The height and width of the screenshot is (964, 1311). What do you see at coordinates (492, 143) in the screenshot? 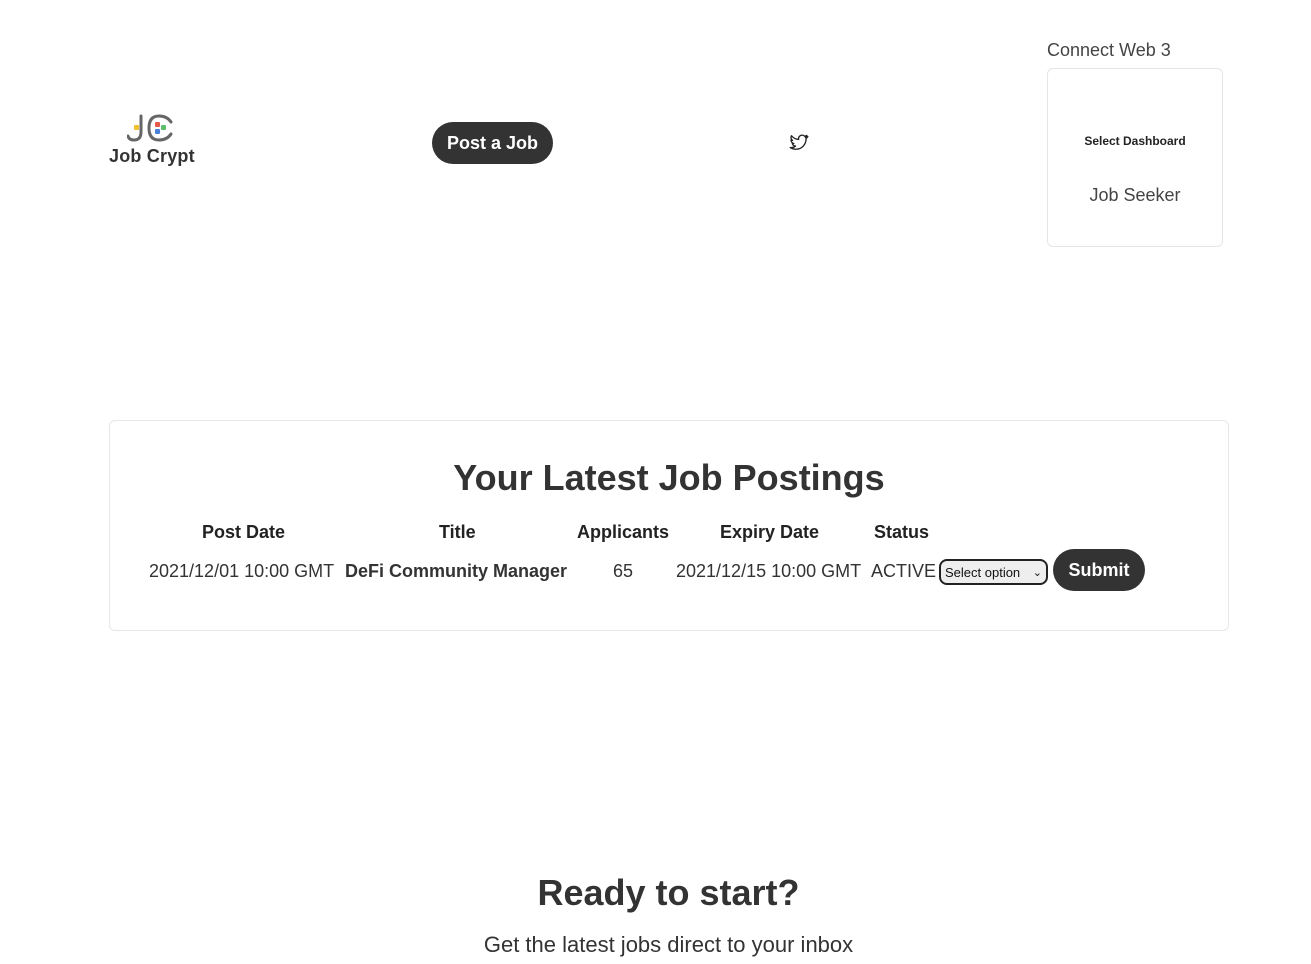
I see `post-job-button: Post a Job` at bounding box center [492, 143].